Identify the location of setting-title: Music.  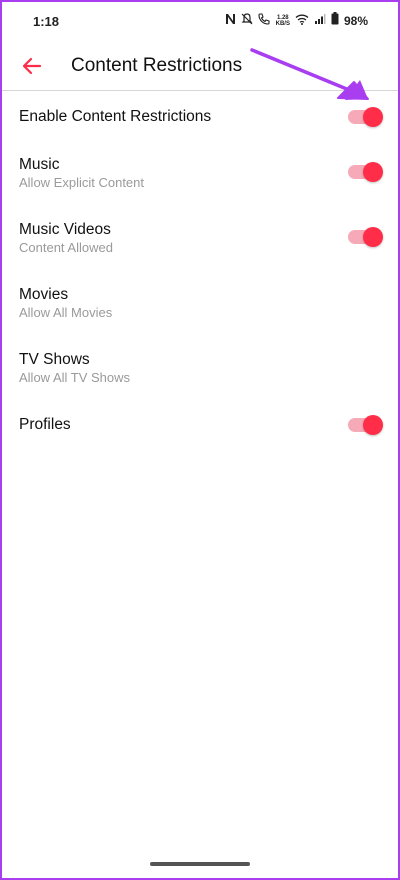
(39, 164).